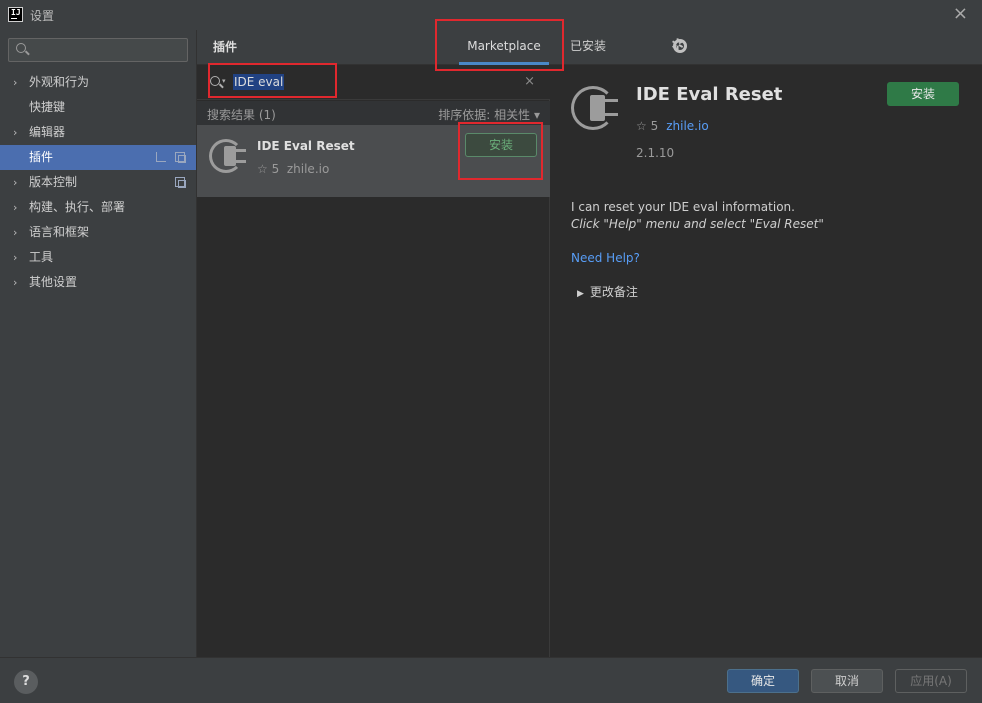 The width and height of the screenshot is (982, 703). What do you see at coordinates (647, 126) in the screenshot?
I see `detail-rating: ☆ 5` at bounding box center [647, 126].